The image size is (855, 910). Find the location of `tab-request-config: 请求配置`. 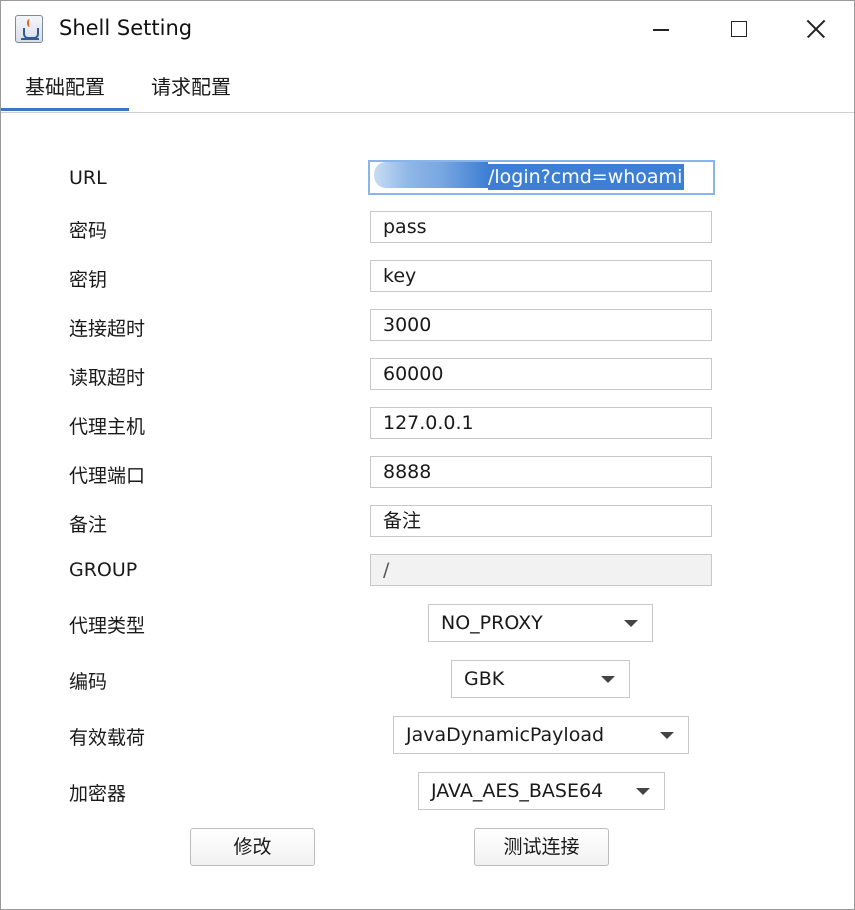

tab-request-config: 请求配置 is located at coordinates (191, 91).